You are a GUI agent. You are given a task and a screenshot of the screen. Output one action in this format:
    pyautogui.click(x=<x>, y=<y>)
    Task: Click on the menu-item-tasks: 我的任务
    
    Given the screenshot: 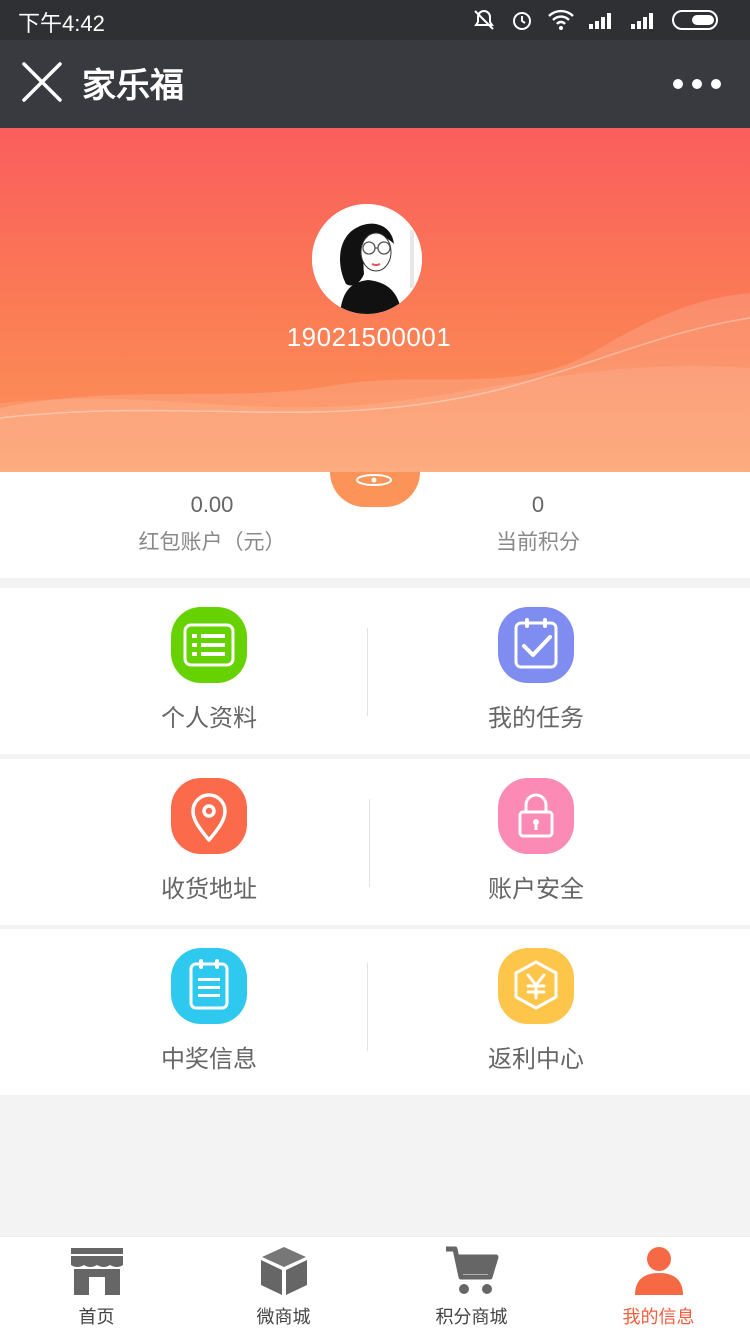 What is the action you would take?
    pyautogui.click(x=536, y=671)
    